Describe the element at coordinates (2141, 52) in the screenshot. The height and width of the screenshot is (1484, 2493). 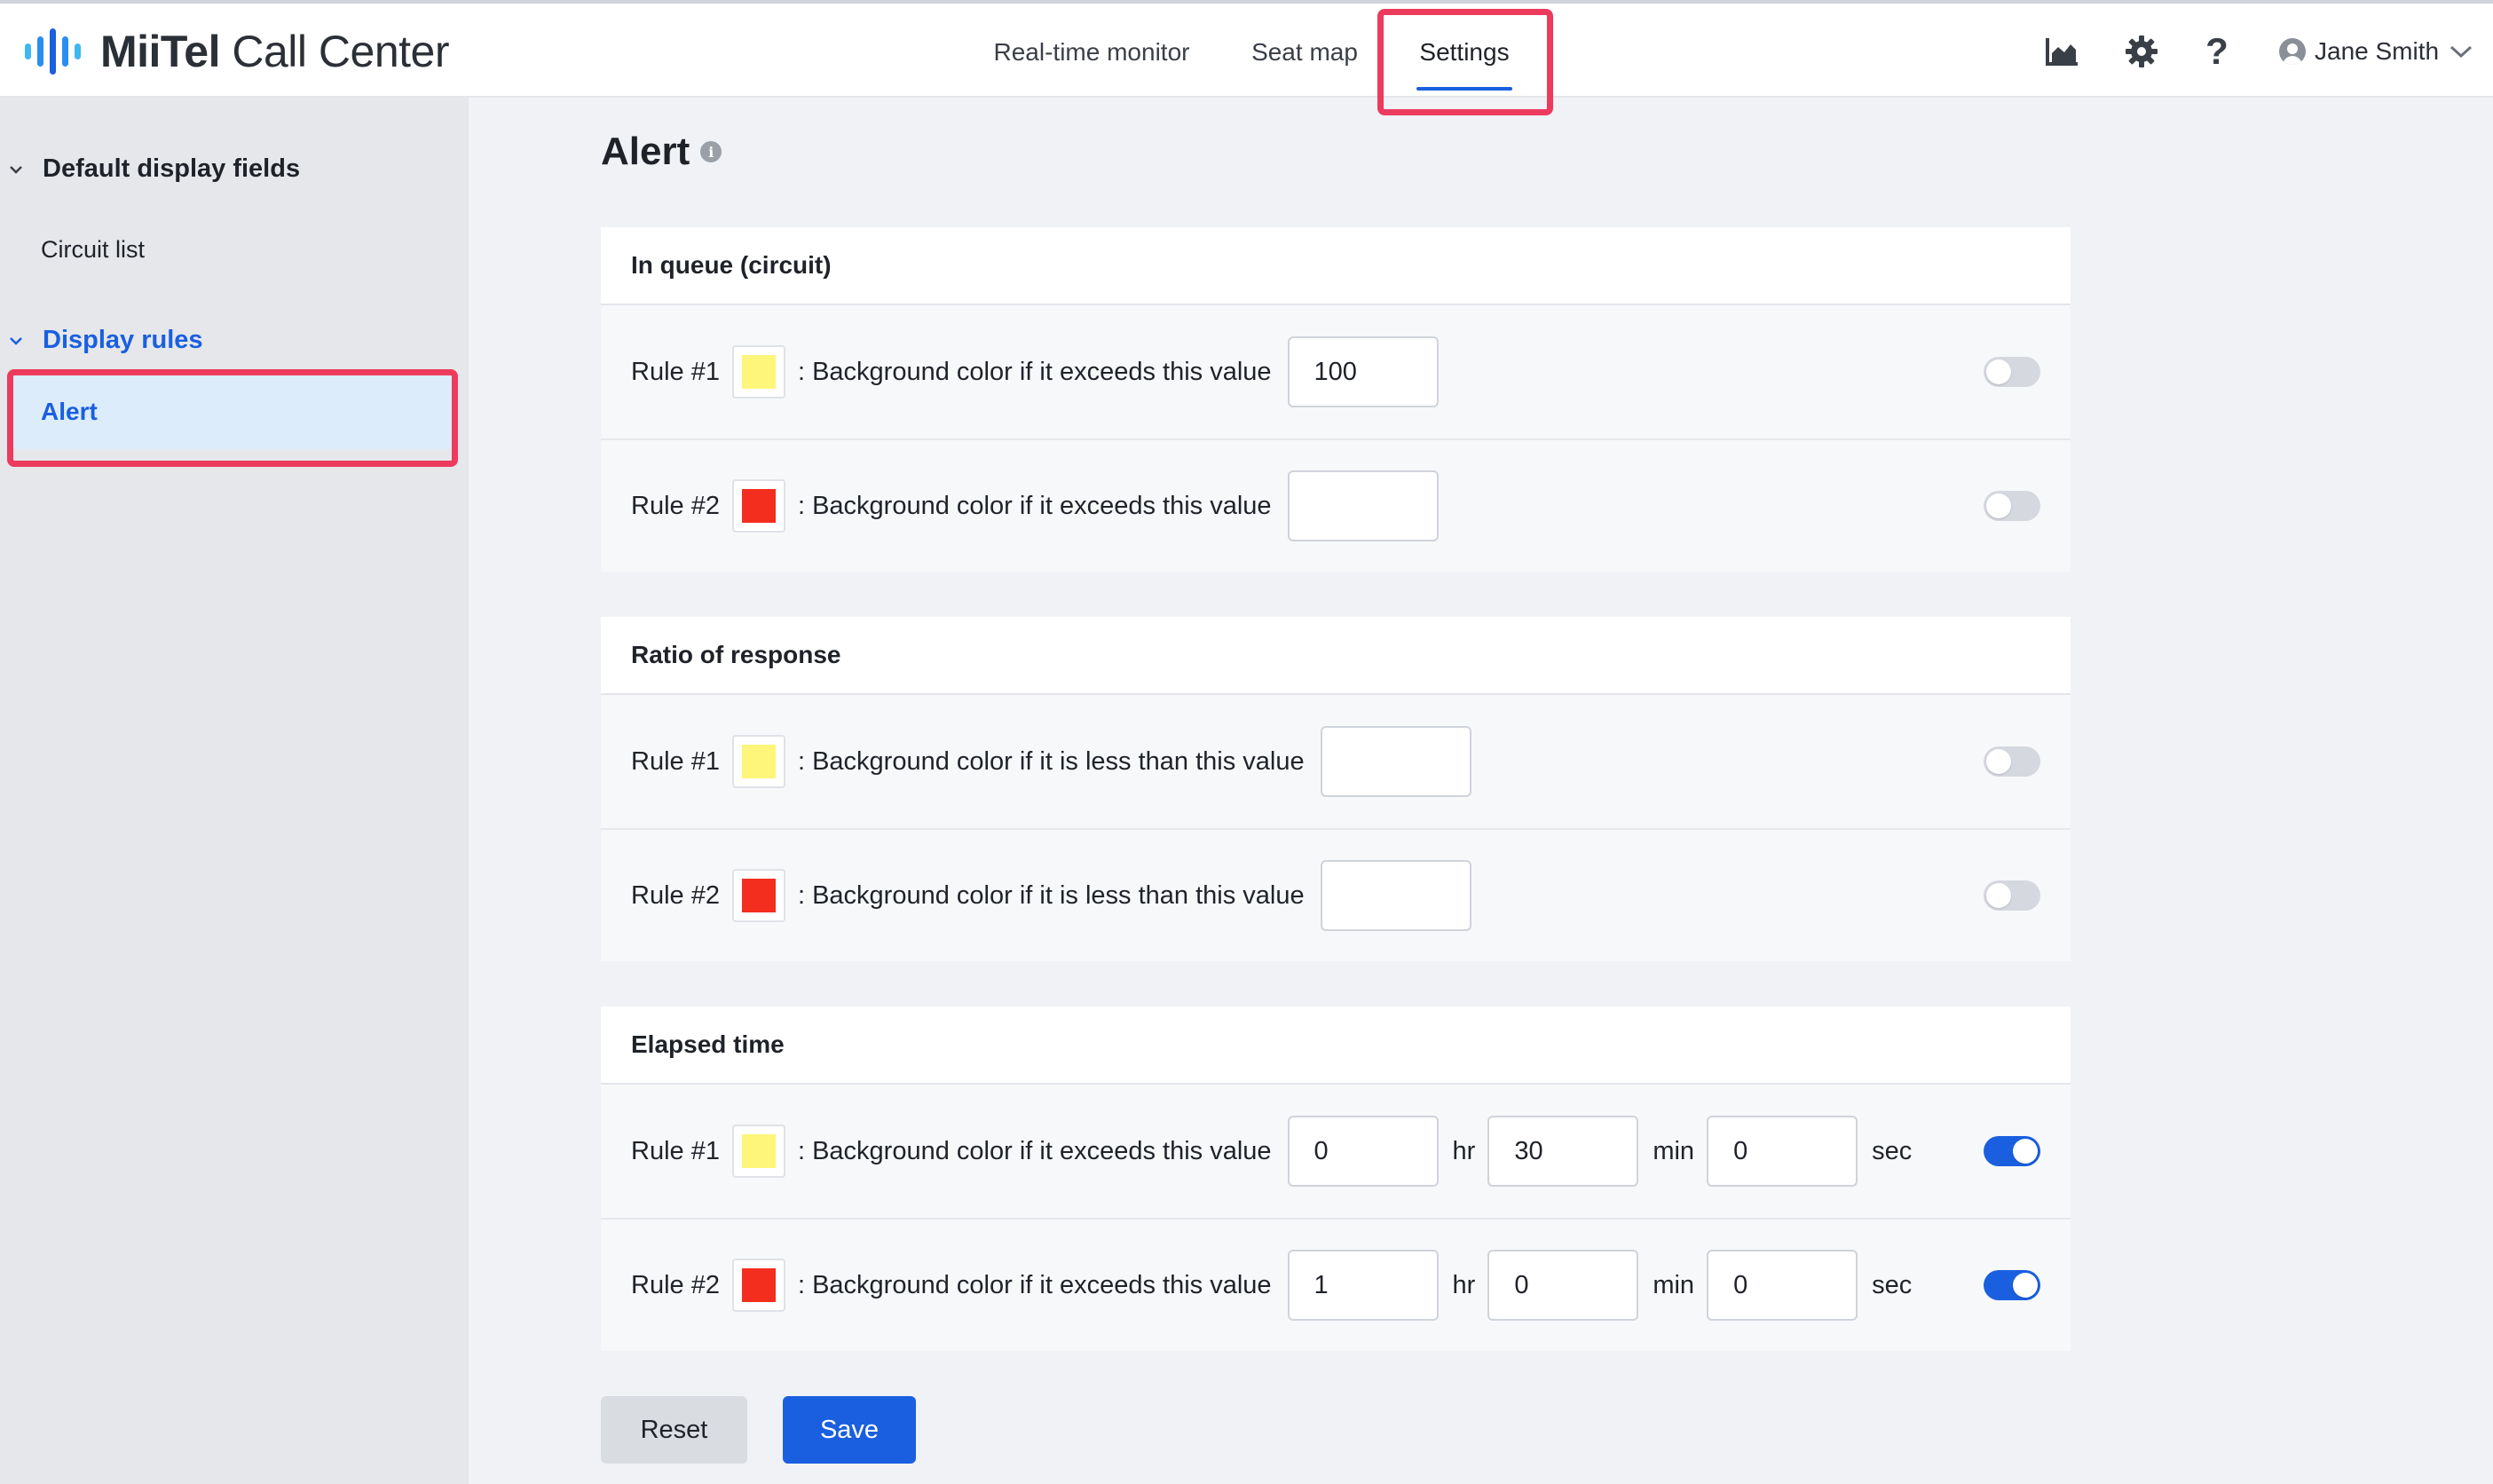
I see `gear-icon` at that location.